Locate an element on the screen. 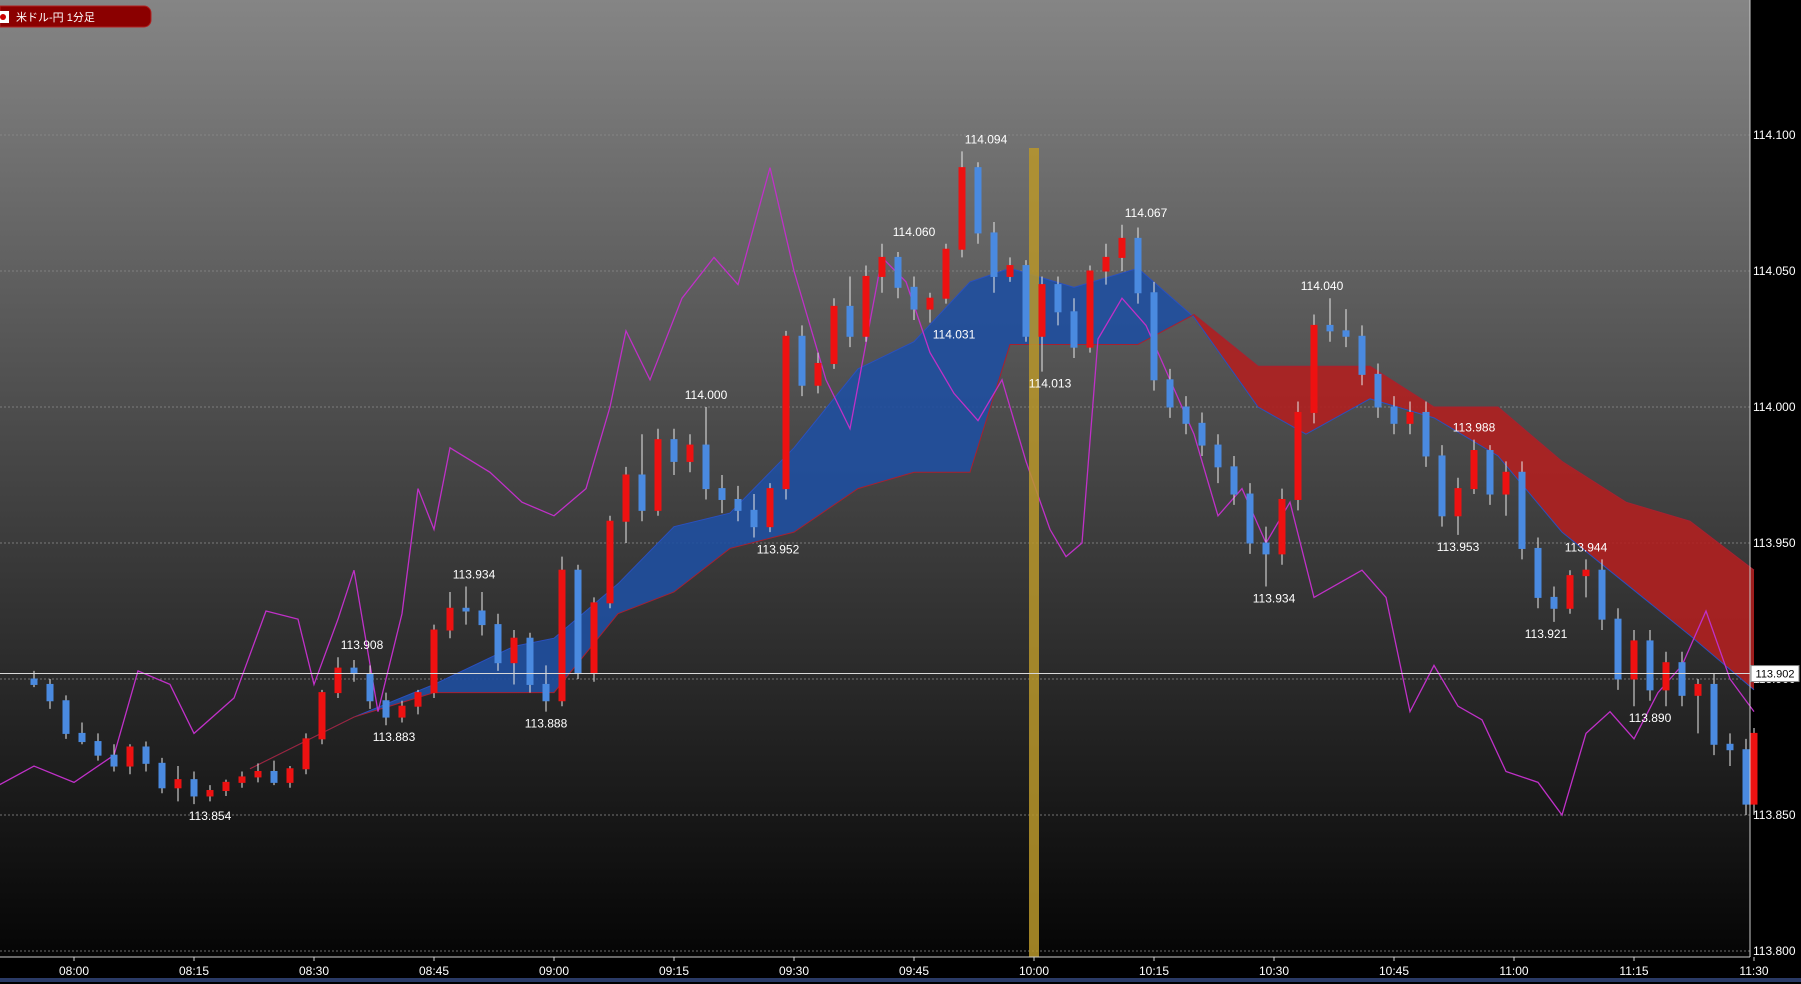 The width and height of the screenshot is (1801, 984). title-badge: 米ドル-円 1分足 is located at coordinates (76, 16).